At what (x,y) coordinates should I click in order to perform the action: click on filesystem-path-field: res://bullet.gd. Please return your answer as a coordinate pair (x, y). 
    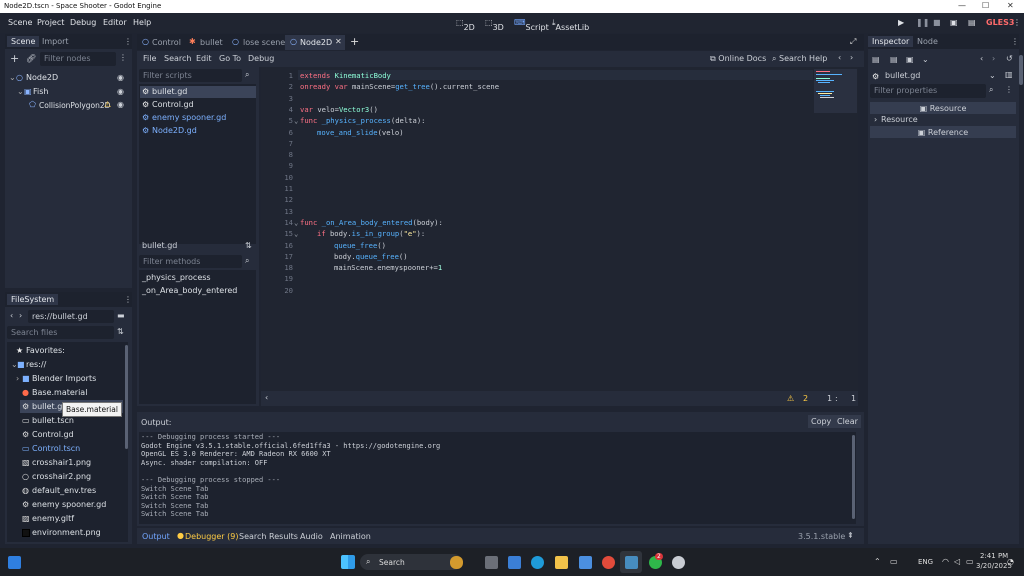
    Looking at the image, I should click on (71, 316).